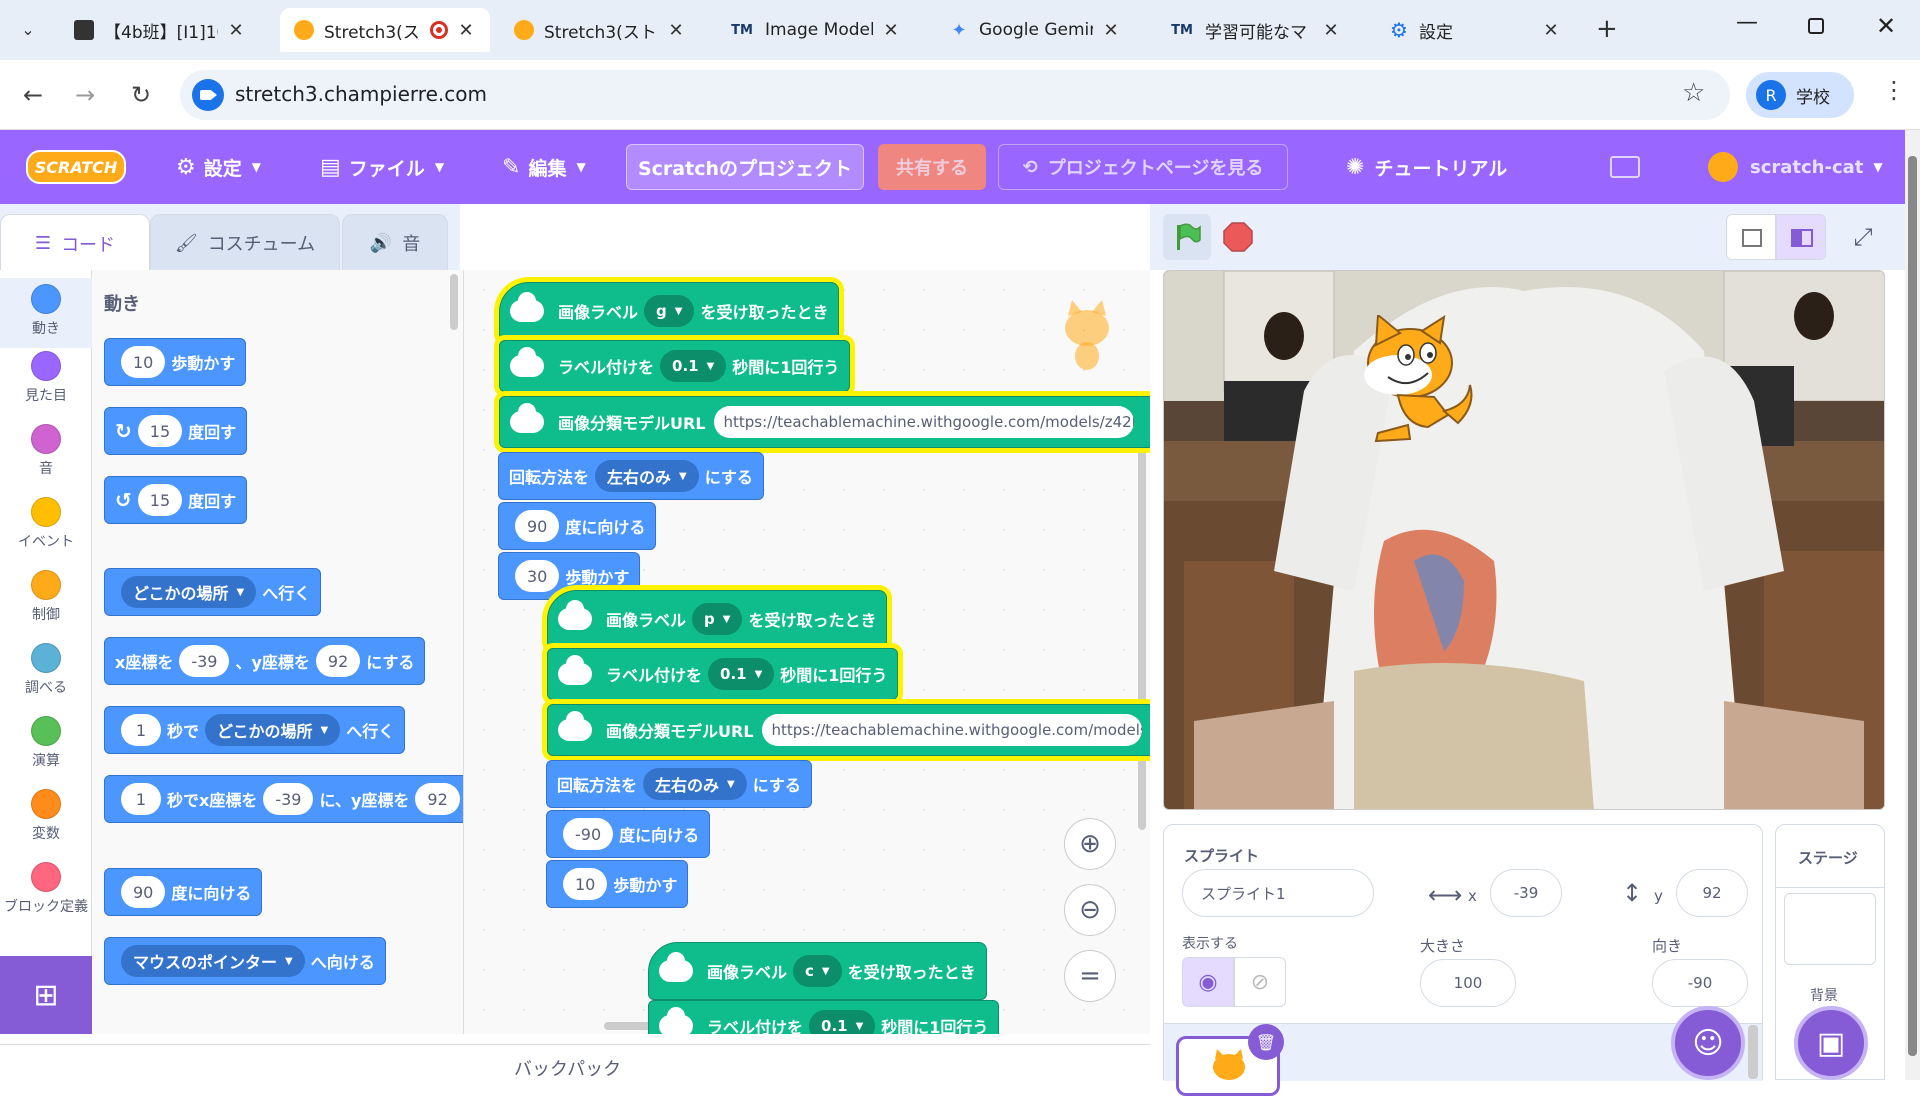 The height and width of the screenshot is (1096, 1920). Describe the element at coordinates (1142, 630) in the screenshot. I see `workspace-vertical-scrollbar` at that location.